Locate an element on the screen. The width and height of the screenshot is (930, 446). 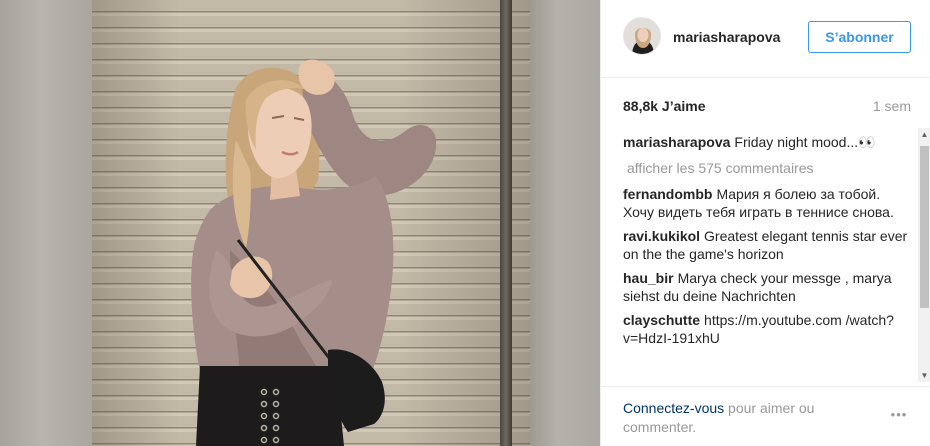
comment-username: ravi.kukikol is located at coordinates (661, 236).